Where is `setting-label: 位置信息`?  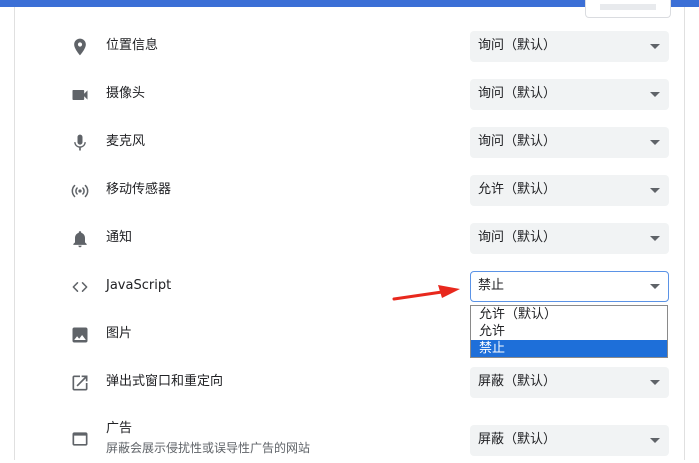 setting-label: 位置信息 is located at coordinates (132, 45).